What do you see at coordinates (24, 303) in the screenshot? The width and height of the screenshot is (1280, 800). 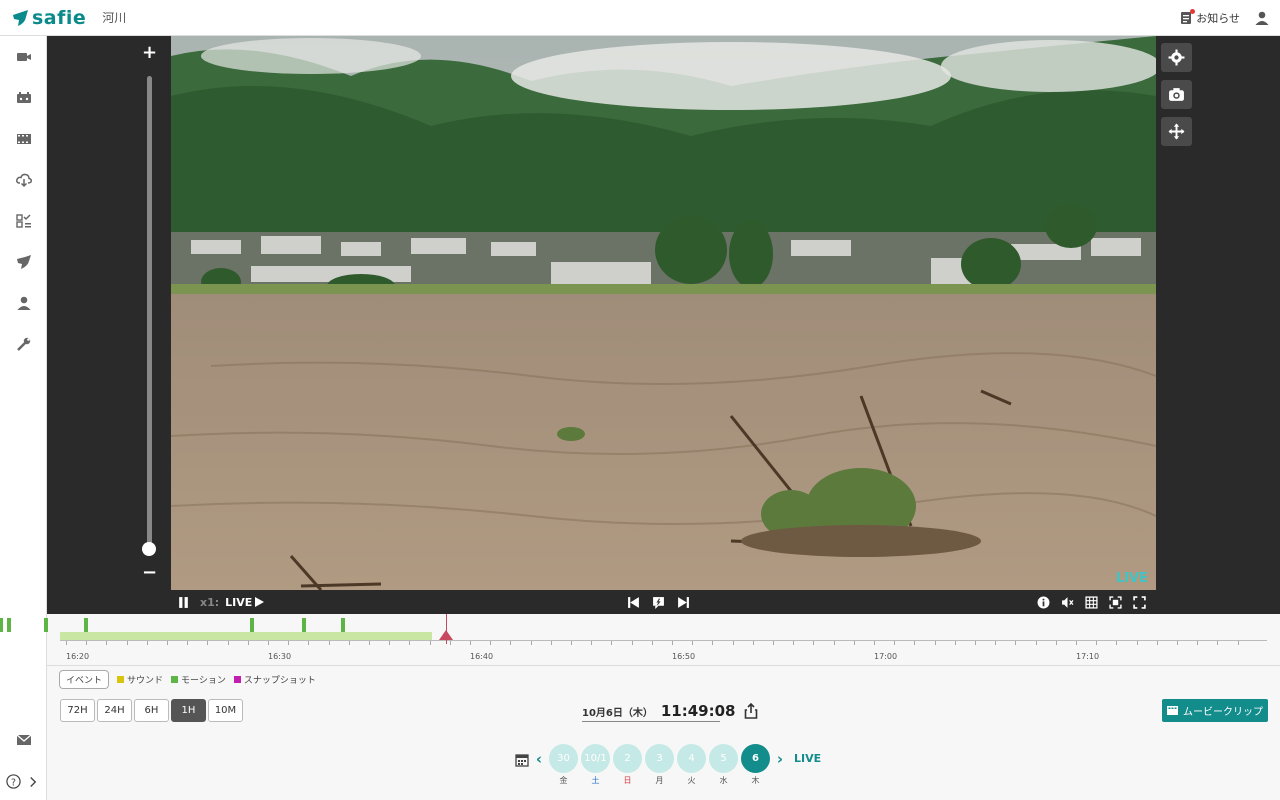 I see `sidebar-item-users` at bounding box center [24, 303].